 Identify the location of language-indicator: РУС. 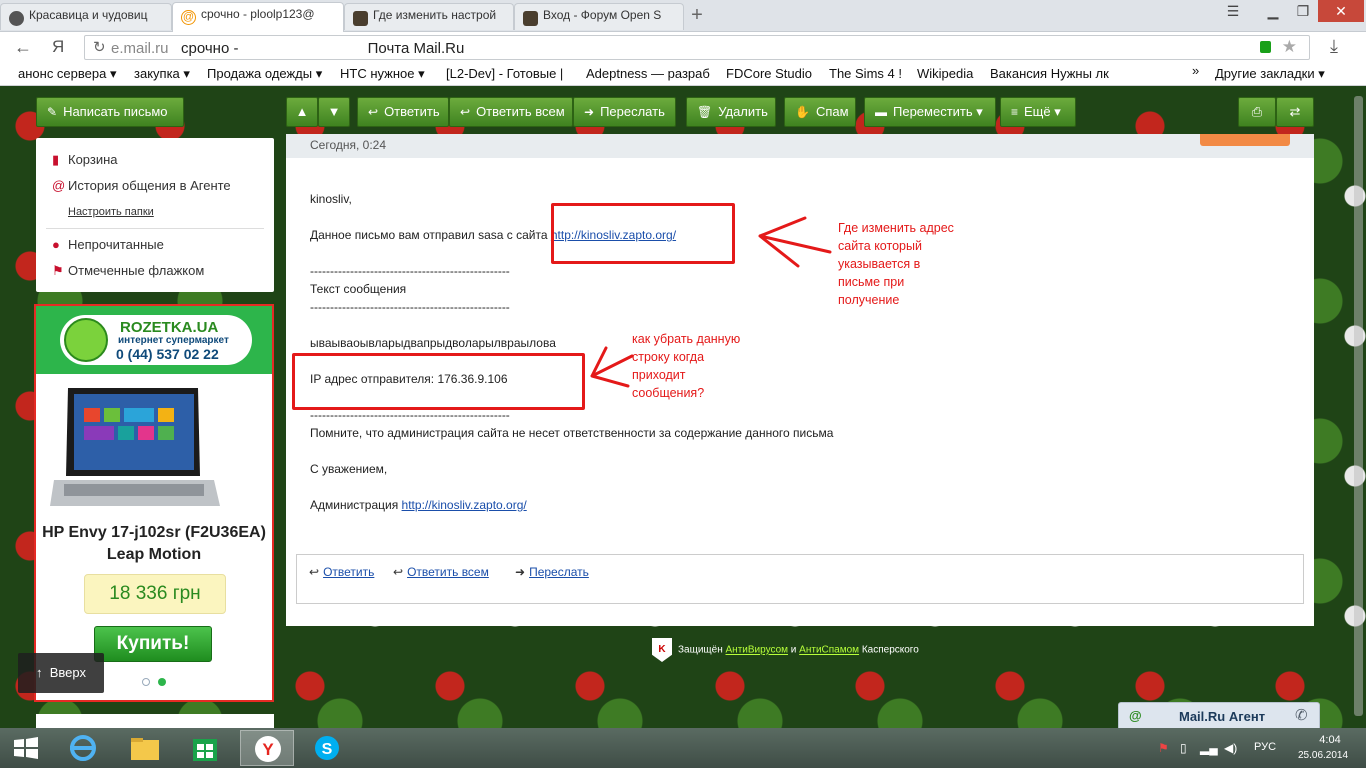
(1265, 747).